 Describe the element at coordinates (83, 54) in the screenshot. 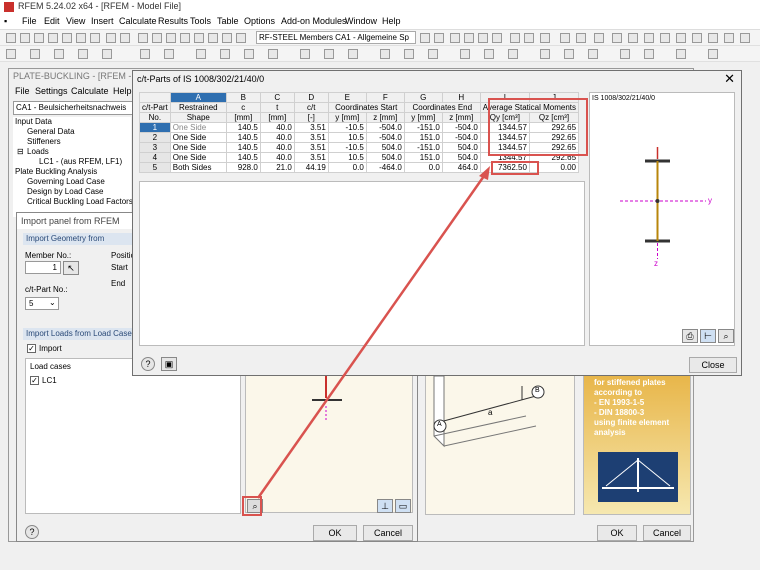

I see `support-tool-icon` at that location.